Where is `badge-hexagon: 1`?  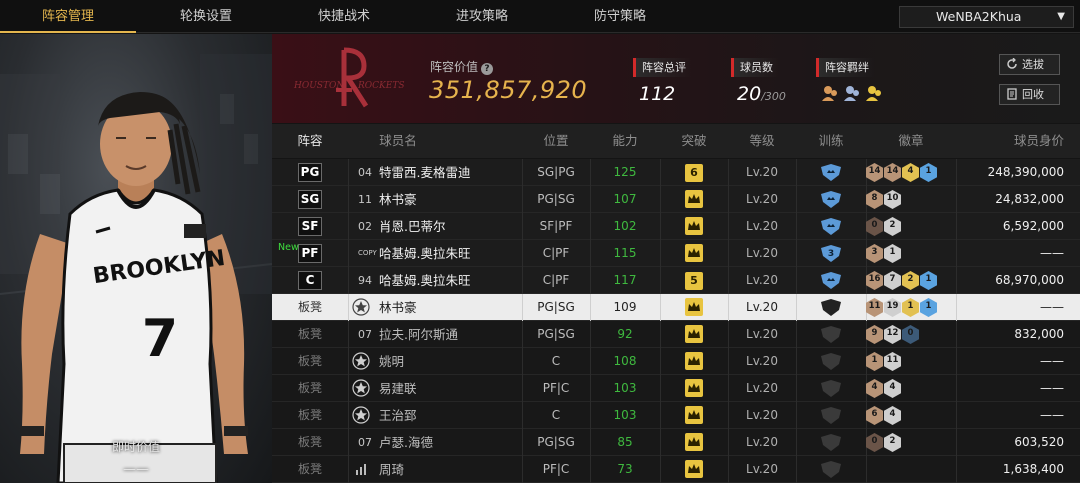 badge-hexagon: 1 is located at coordinates (892, 253).